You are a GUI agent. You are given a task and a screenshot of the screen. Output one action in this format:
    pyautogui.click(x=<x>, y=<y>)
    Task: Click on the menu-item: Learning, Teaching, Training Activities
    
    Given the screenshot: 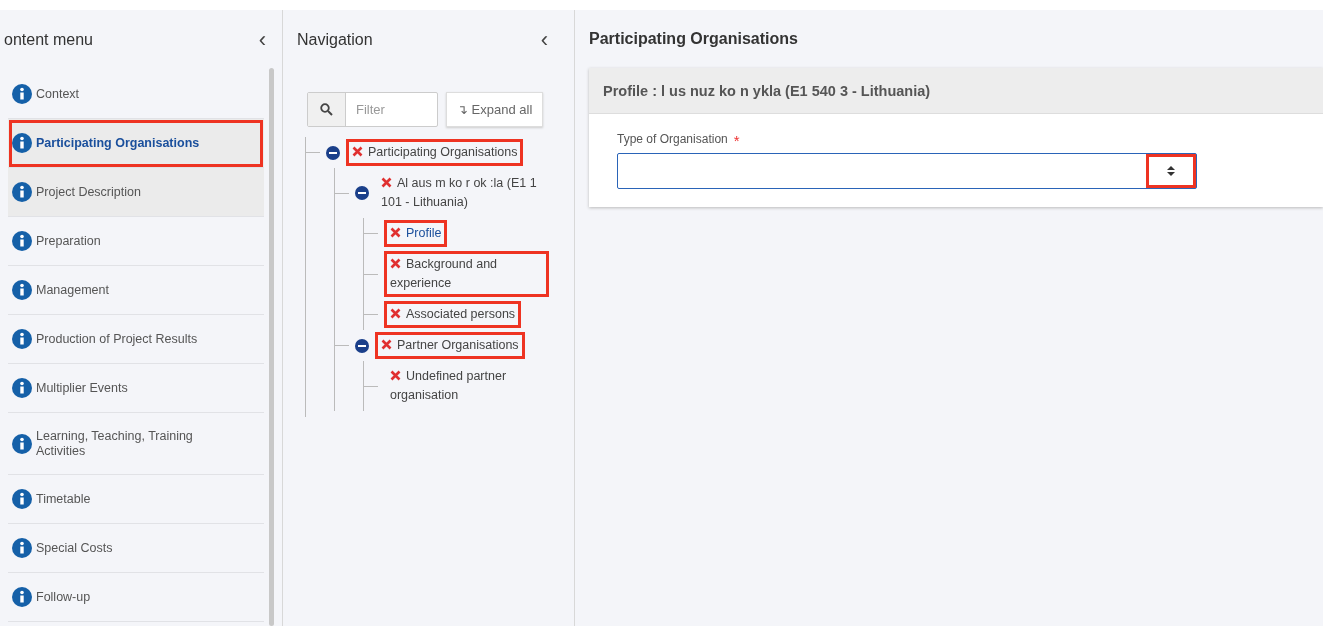 What is the action you would take?
    pyautogui.click(x=136, y=444)
    